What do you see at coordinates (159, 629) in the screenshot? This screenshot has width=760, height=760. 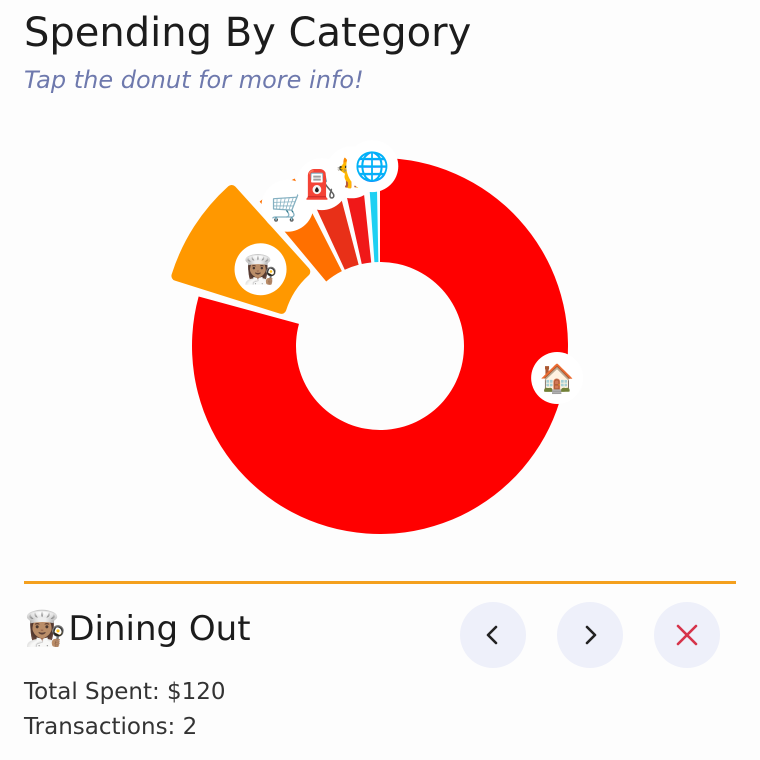 I see `detail-category-name: Dining Out` at bounding box center [159, 629].